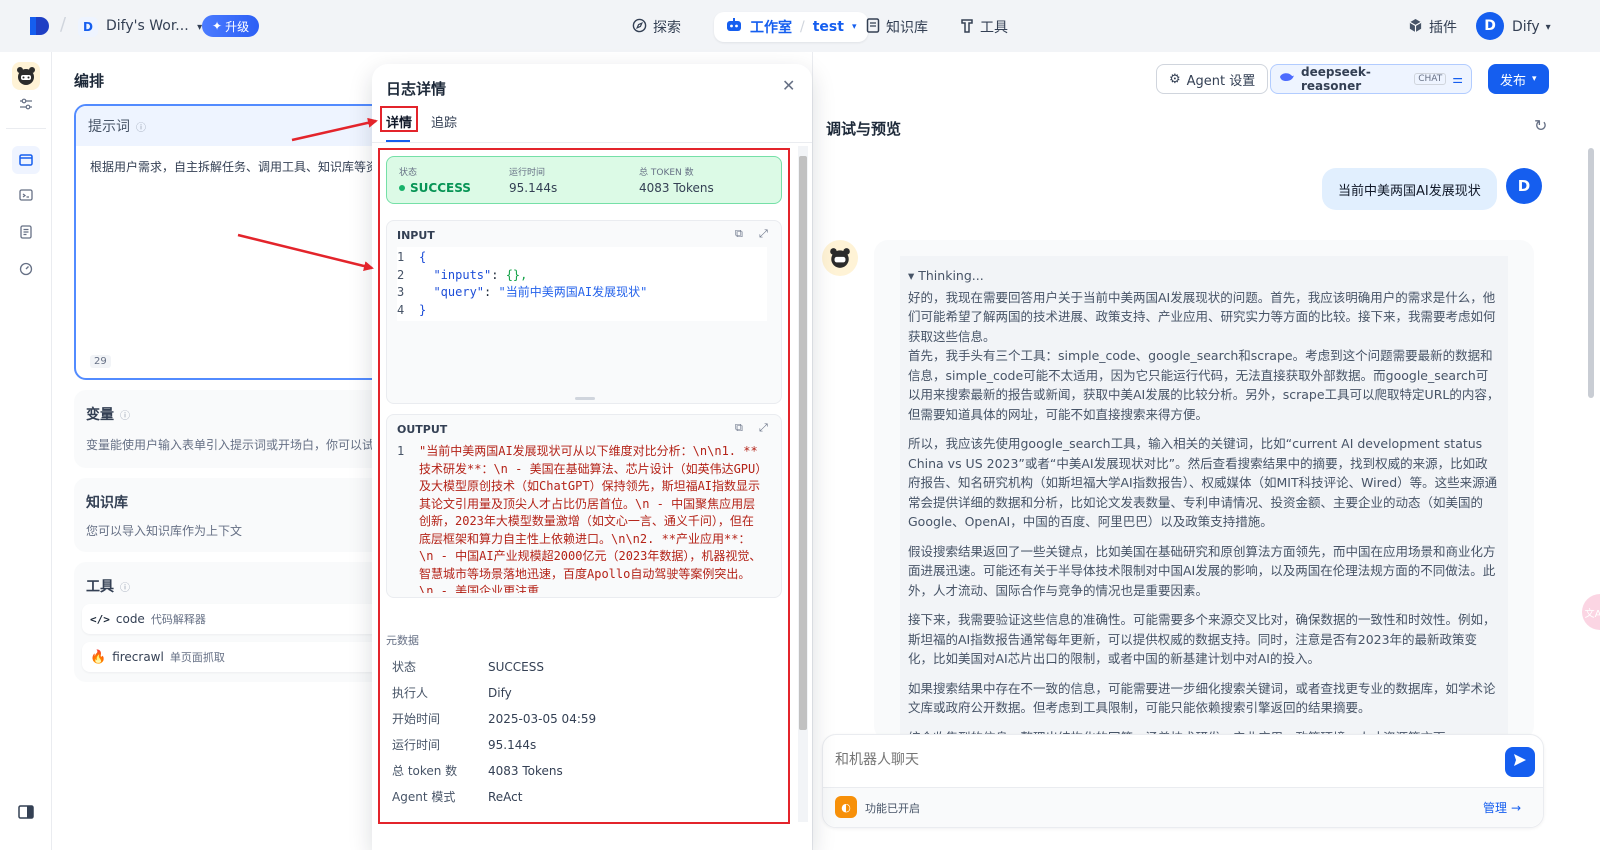  What do you see at coordinates (26, 812) in the screenshot?
I see `collapse-sidebar-icon` at bounding box center [26, 812].